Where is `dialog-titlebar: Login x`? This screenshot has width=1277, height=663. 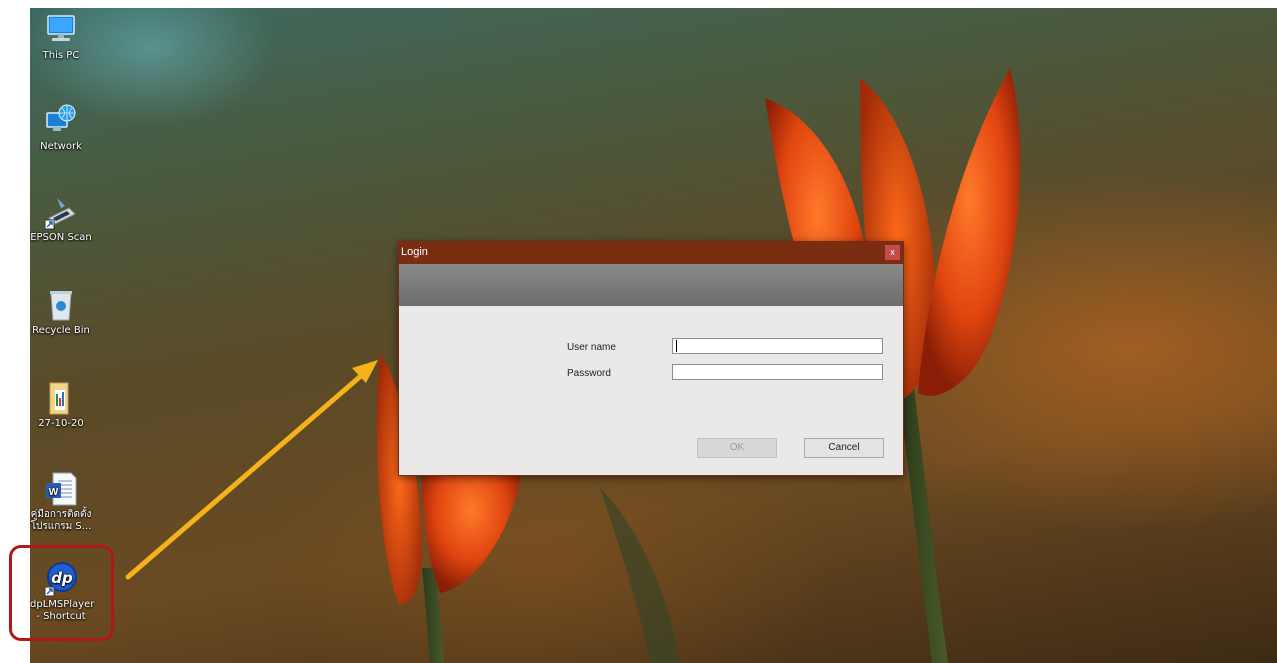
dialog-titlebar: Login x is located at coordinates (651, 253).